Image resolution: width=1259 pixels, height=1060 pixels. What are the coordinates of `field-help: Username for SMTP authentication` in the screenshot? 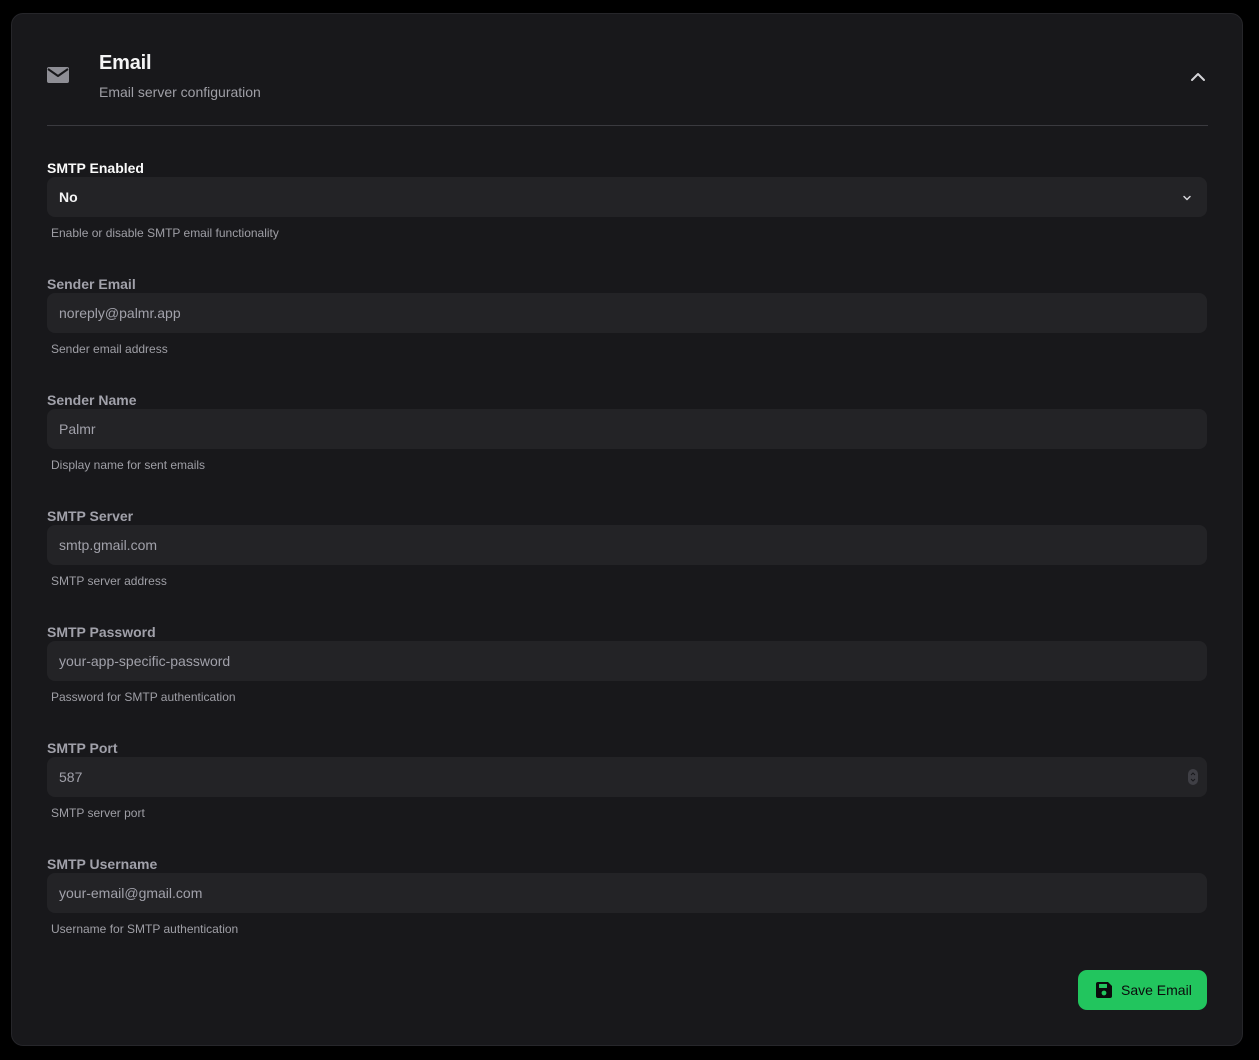 It's located at (145, 929).